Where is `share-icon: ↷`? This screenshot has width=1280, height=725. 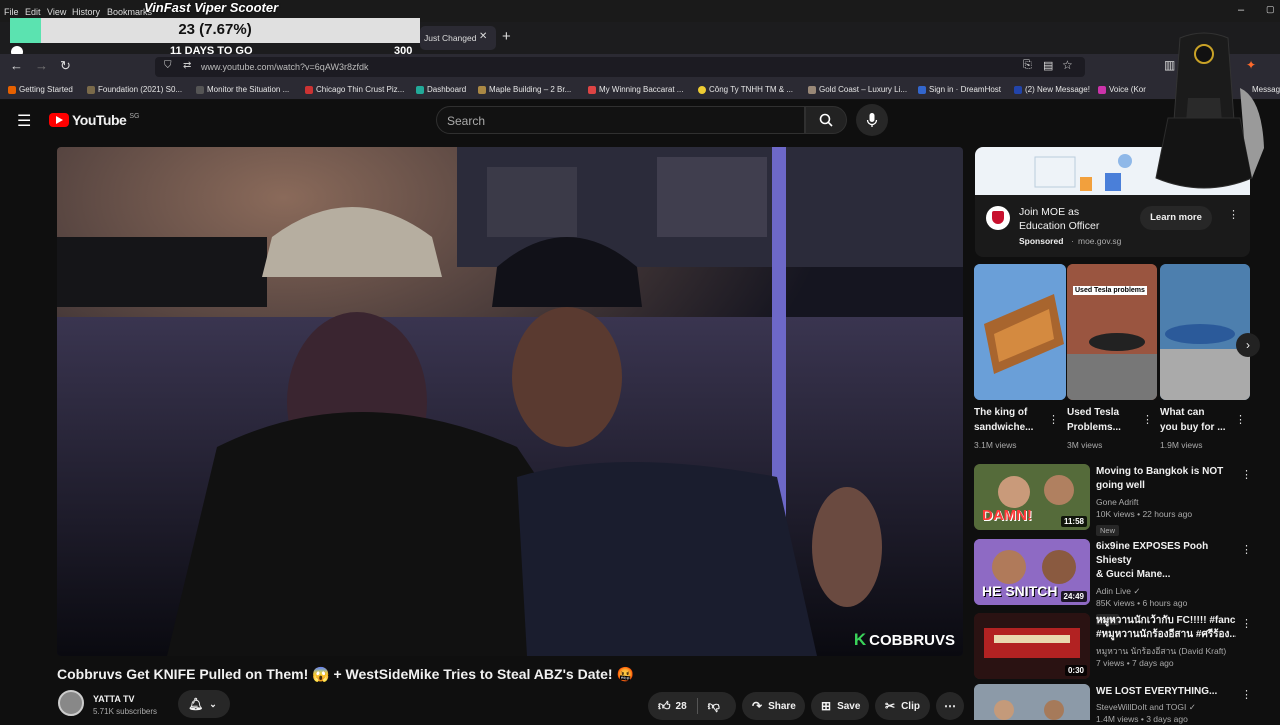 share-icon: ↷ is located at coordinates (757, 706).